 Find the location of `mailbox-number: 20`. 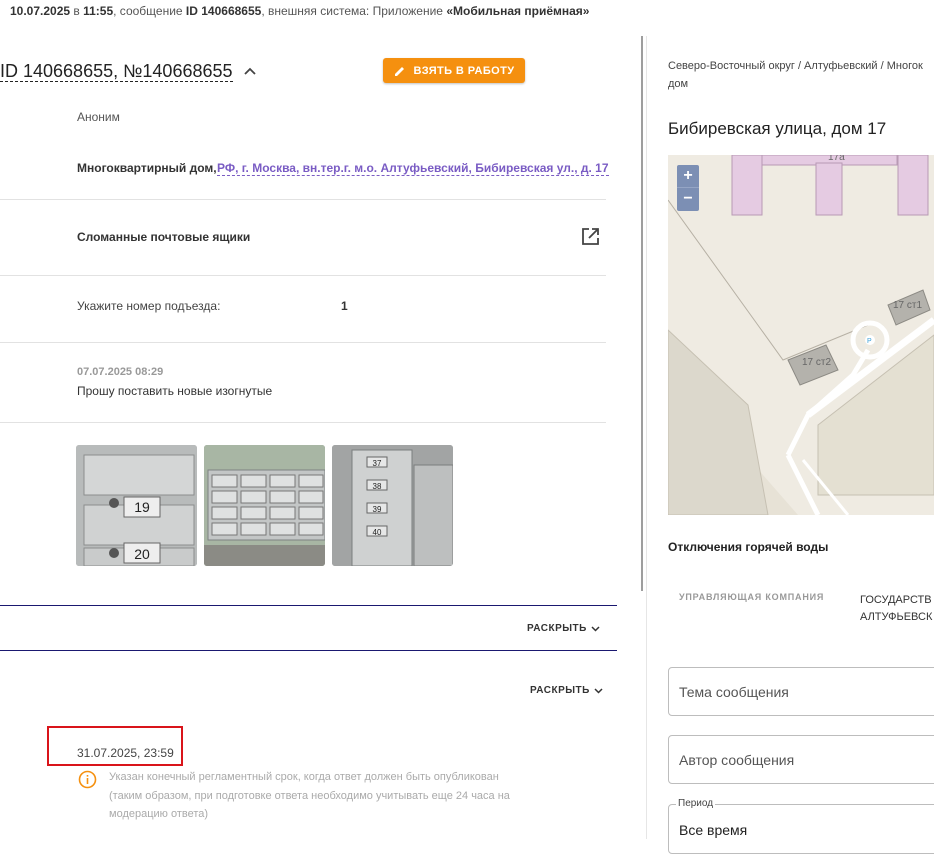

mailbox-number: 20 is located at coordinates (142, 554).